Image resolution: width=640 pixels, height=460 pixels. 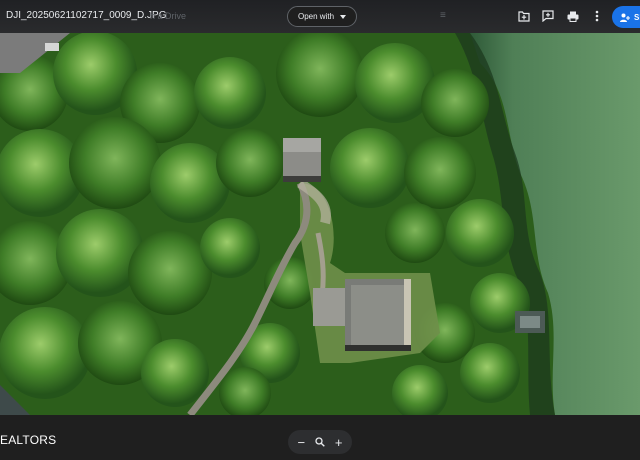 I want to click on background-drive-text: h a Drive, so click(x=168, y=16).